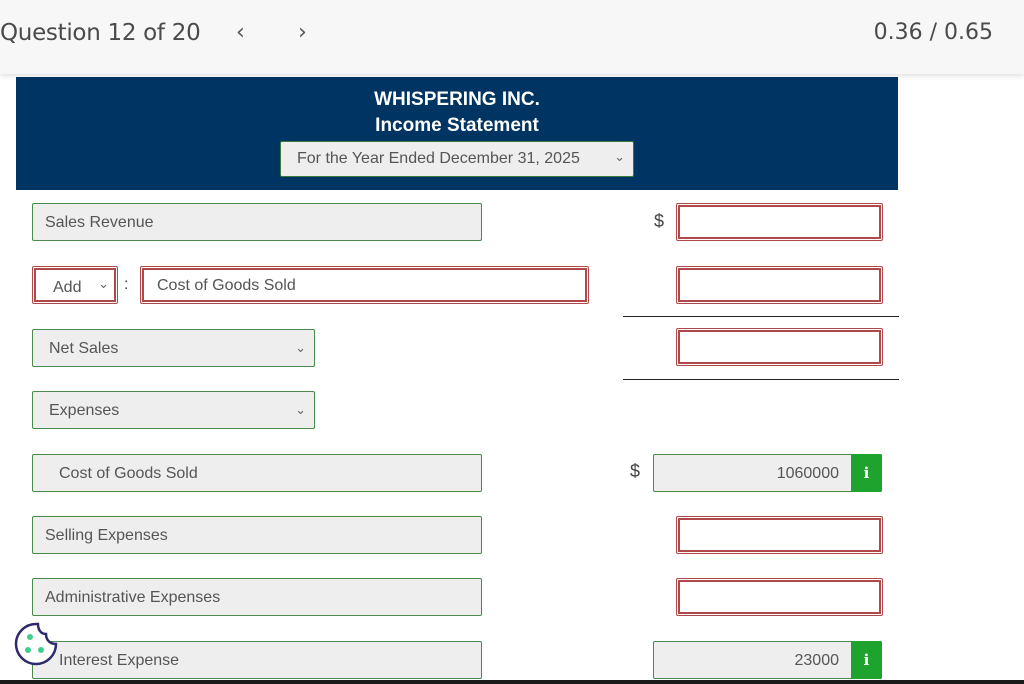 This screenshot has width=1024, height=684. I want to click on total-rule, so click(761, 379).